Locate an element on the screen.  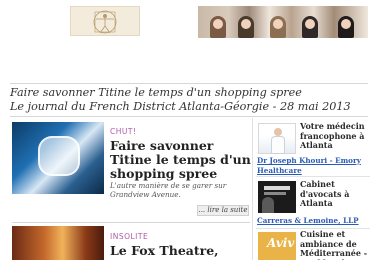
lawyer-figure-icon is located at coordinates (268, 205).